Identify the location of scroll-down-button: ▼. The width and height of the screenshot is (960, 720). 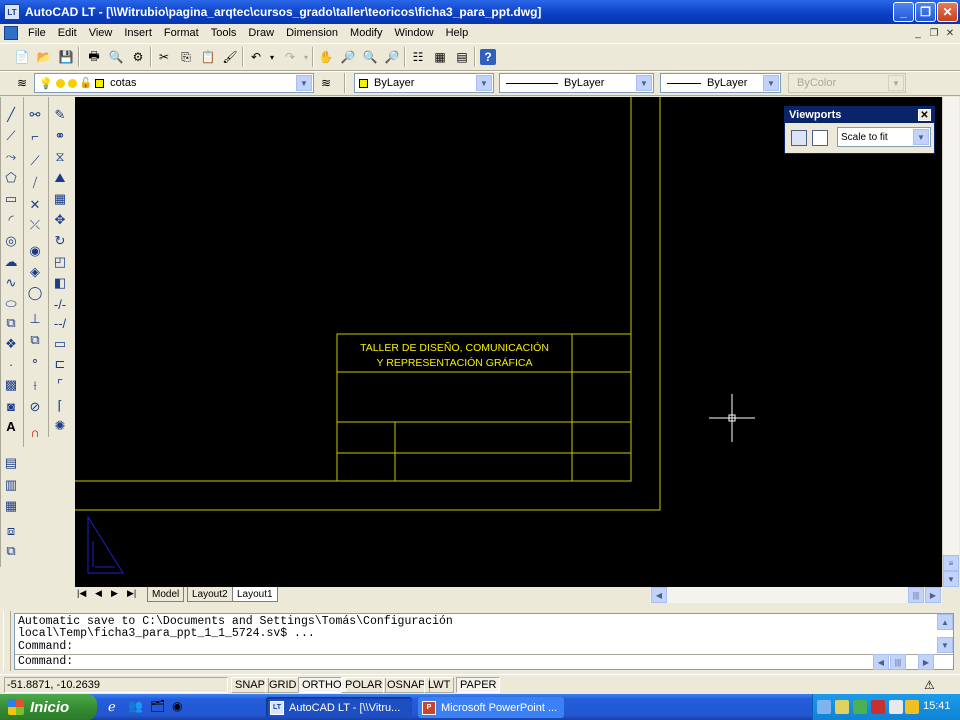
(951, 579).